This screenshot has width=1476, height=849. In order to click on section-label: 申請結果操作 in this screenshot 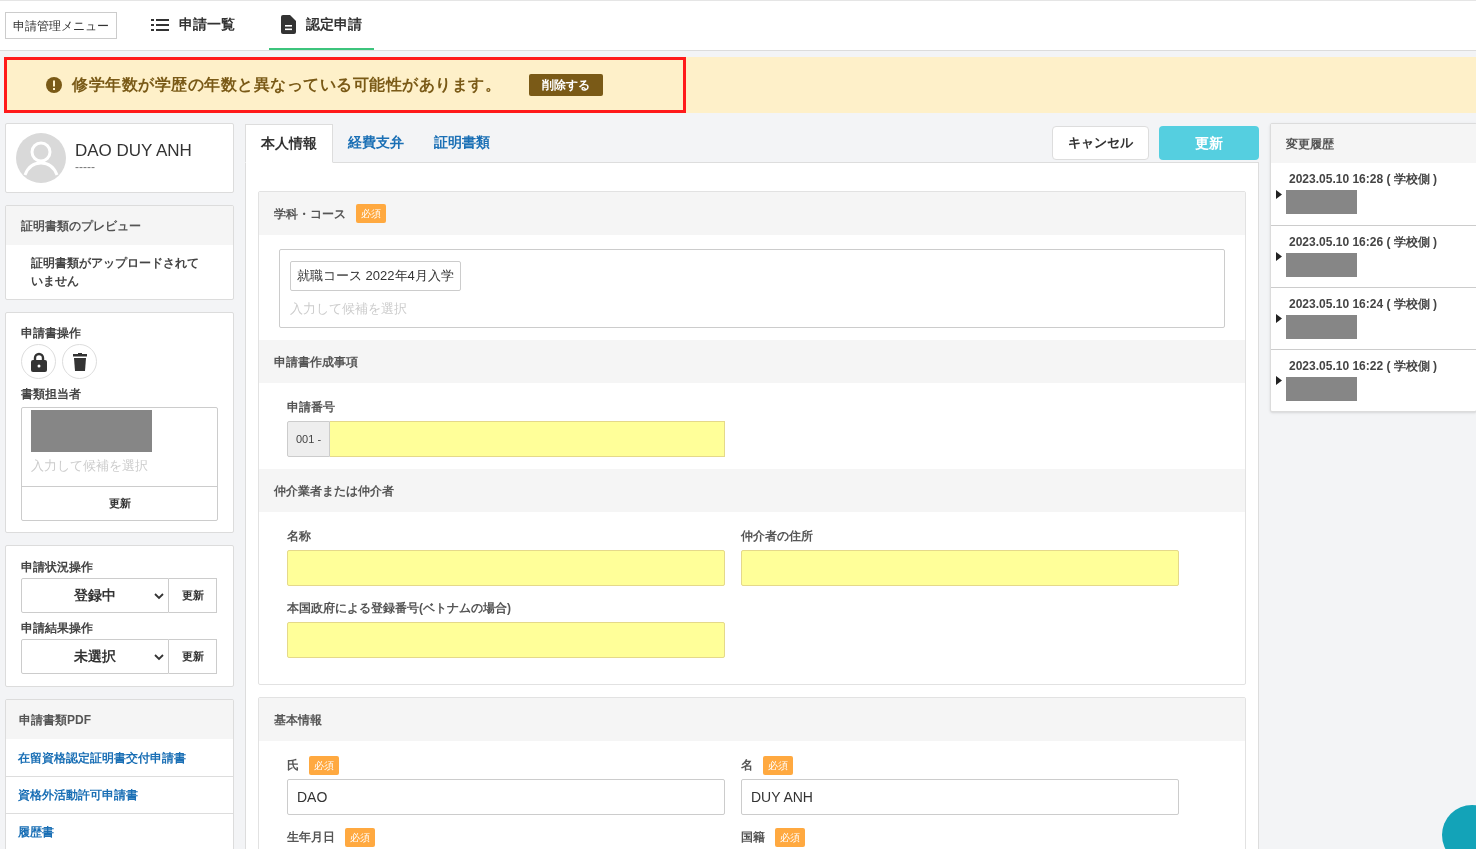, I will do `click(57, 628)`.